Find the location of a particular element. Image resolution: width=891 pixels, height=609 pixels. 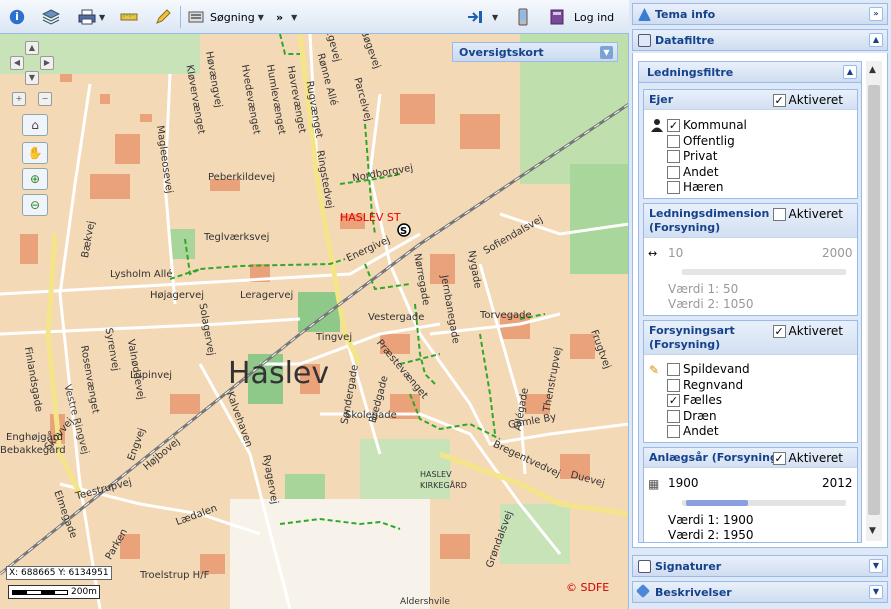

year-min: 1900 is located at coordinates (683, 483).